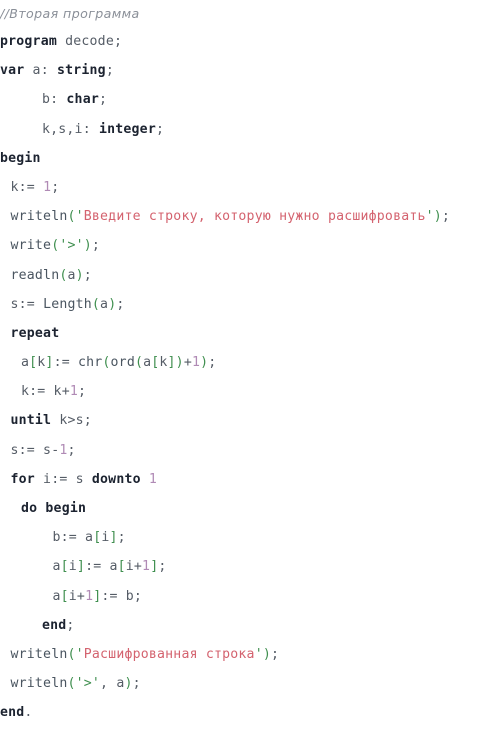 This screenshot has height=732, width=500. I want to click on token-str: Расшифрованная строка, so click(169, 654).